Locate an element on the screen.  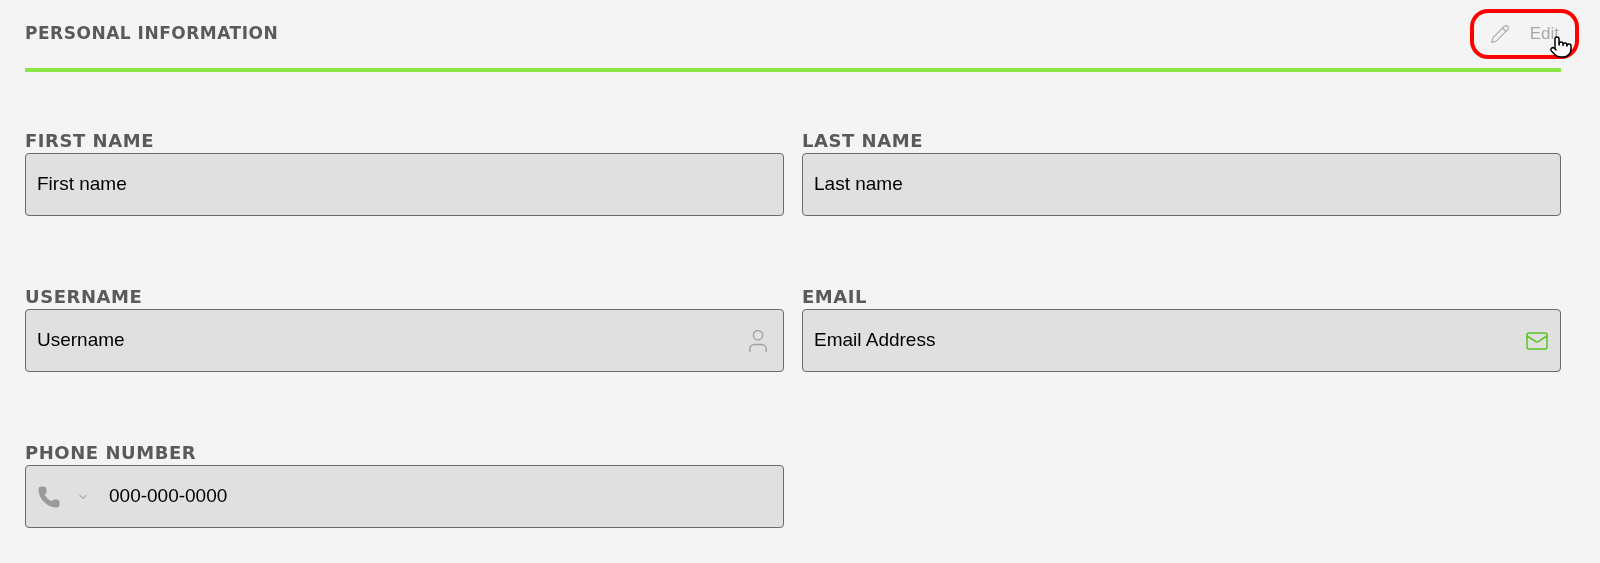
section-title: PERSONAL INFORMATION is located at coordinates (152, 34).